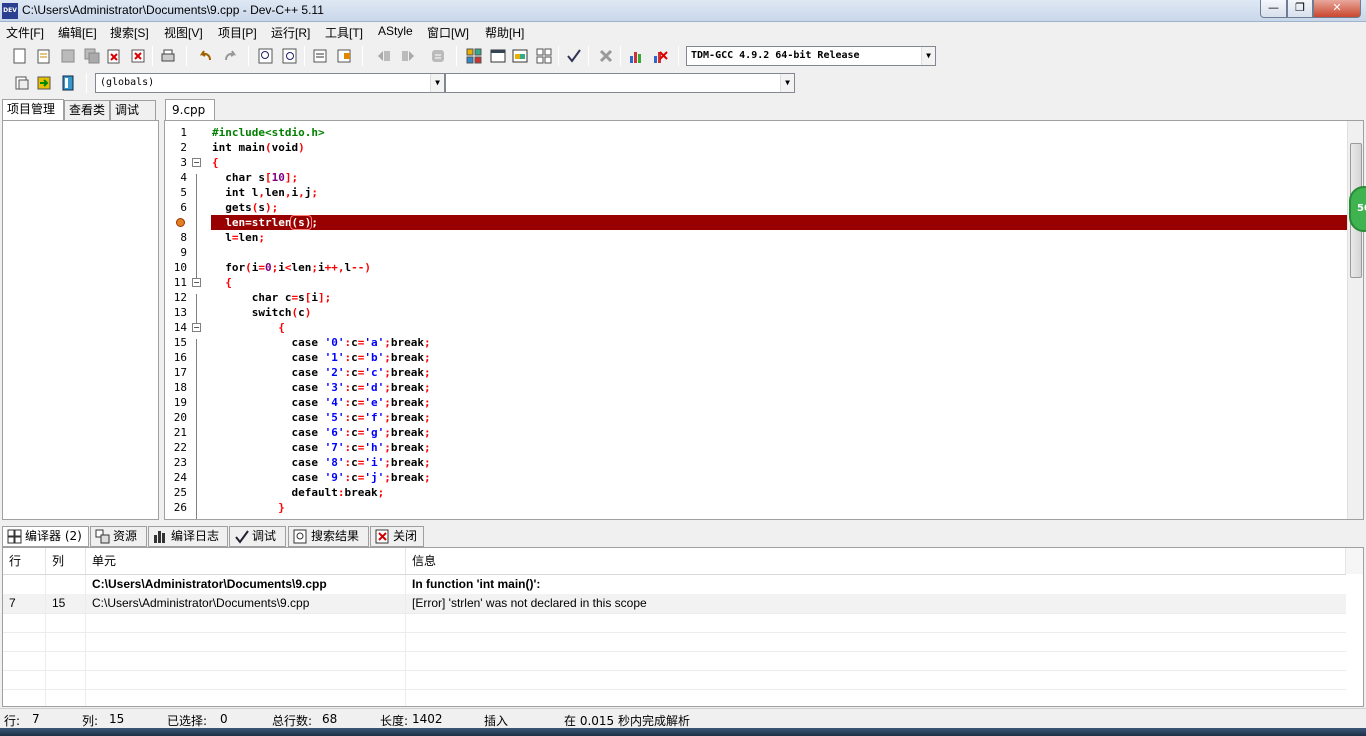  Describe the element at coordinates (1300, 9) in the screenshot. I see `maximize-button: ❐` at that location.